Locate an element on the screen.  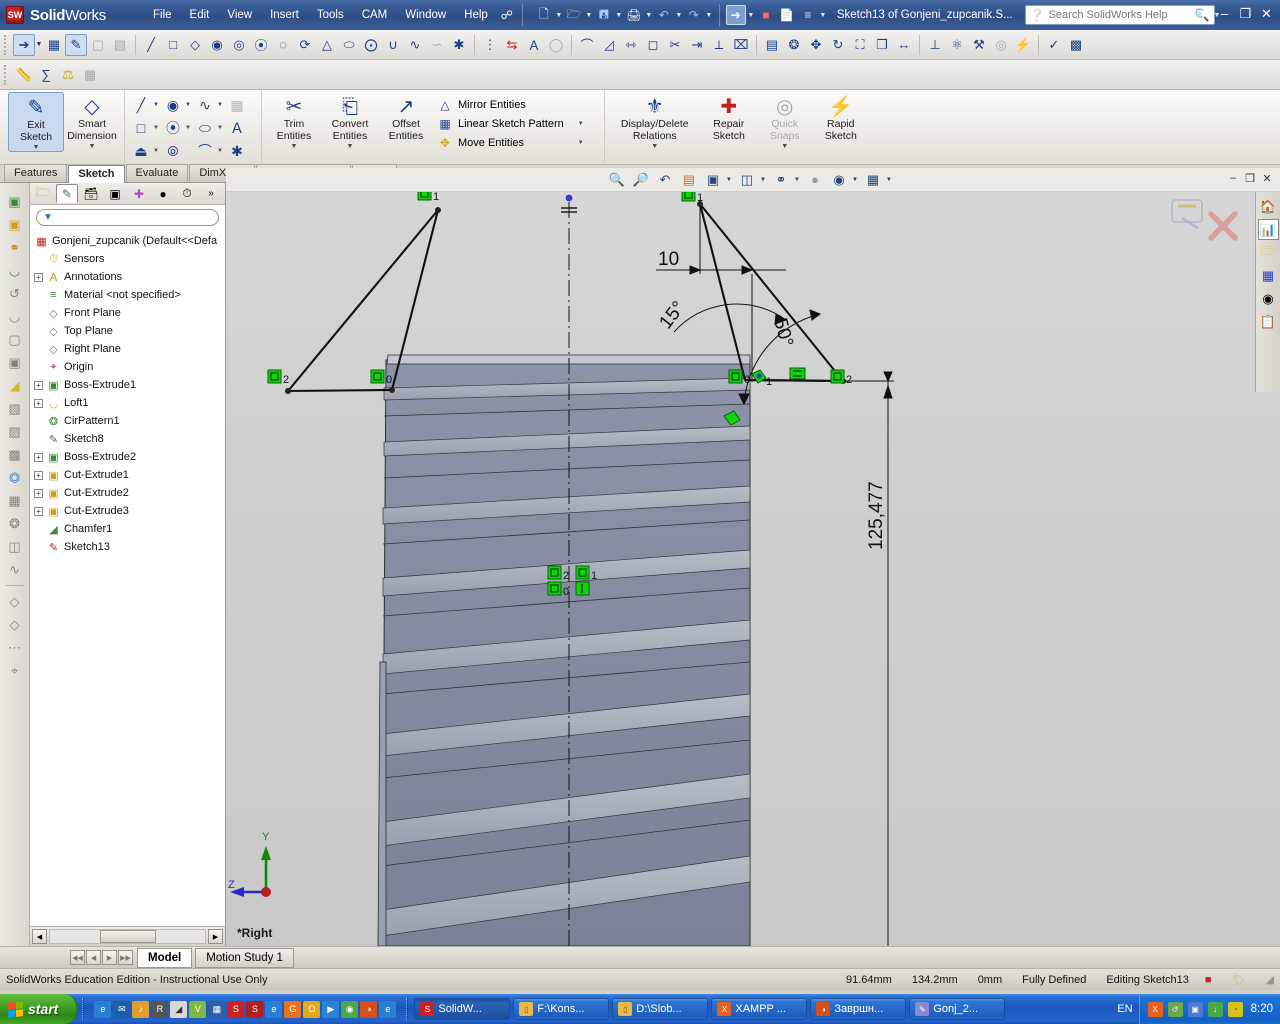
tab-sketch: Sketch is located at coordinates (96, 174).